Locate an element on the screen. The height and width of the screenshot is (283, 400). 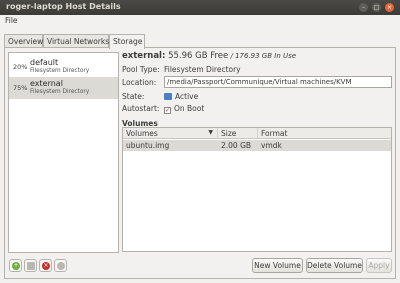
pool-item-external: 75% external Filesystem Directory is located at coordinates (63, 88).